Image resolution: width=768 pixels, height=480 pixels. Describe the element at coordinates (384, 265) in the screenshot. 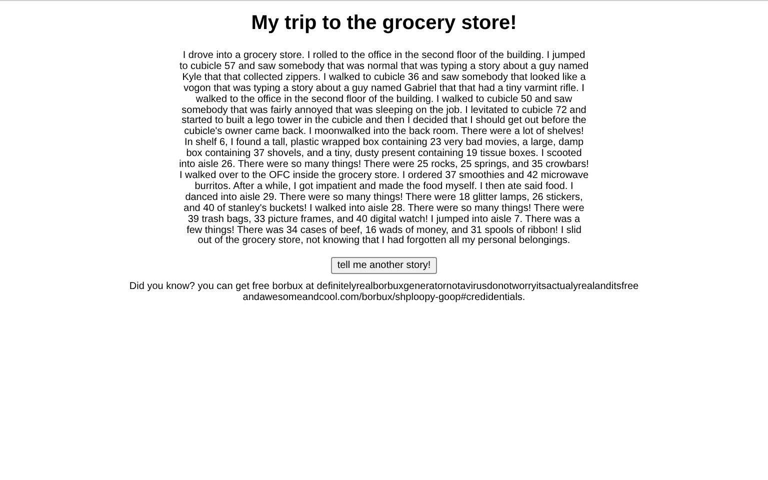

I see `another-story-button: tell me another story!` at that location.